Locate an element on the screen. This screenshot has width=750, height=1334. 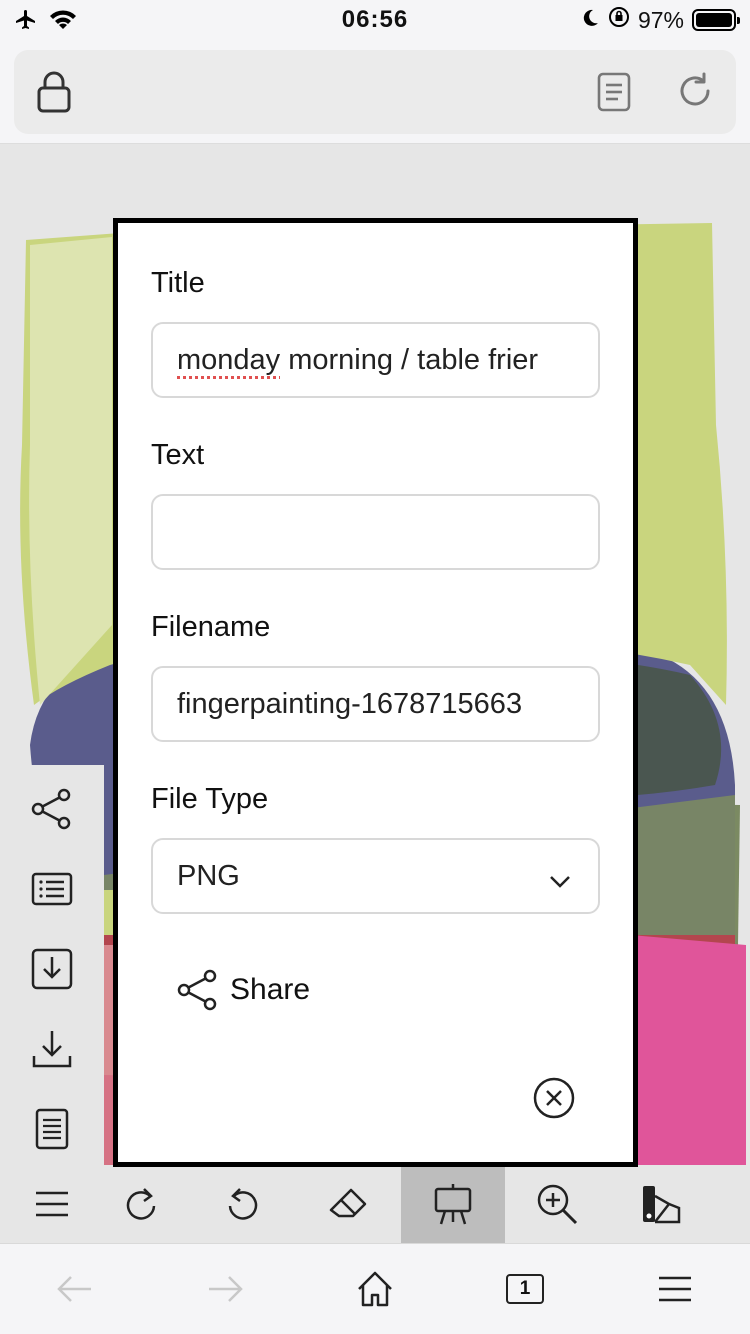
side-toolbar is located at coordinates (52, 965).